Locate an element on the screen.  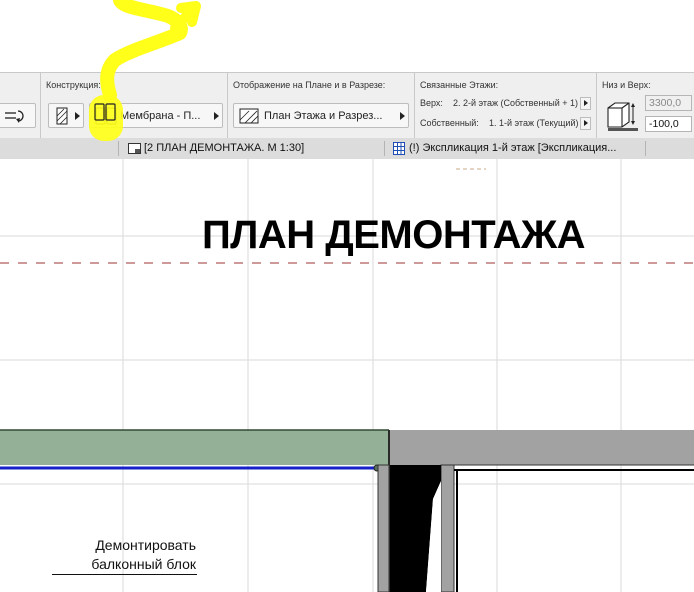
linked-stories-label: Связанные Этажи: is located at coordinates (459, 85).